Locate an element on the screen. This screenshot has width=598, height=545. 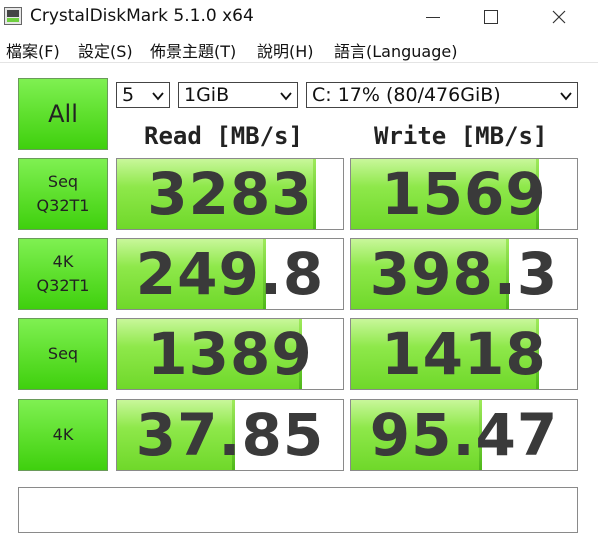
test-button-4k: 4K is located at coordinates (63, 435).